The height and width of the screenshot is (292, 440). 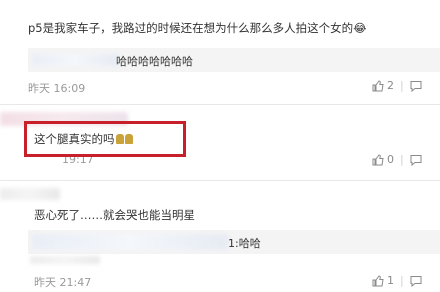 I want to click on comment-3-text: 恶心死了……就会哭也能当明星, so click(x=114, y=215).